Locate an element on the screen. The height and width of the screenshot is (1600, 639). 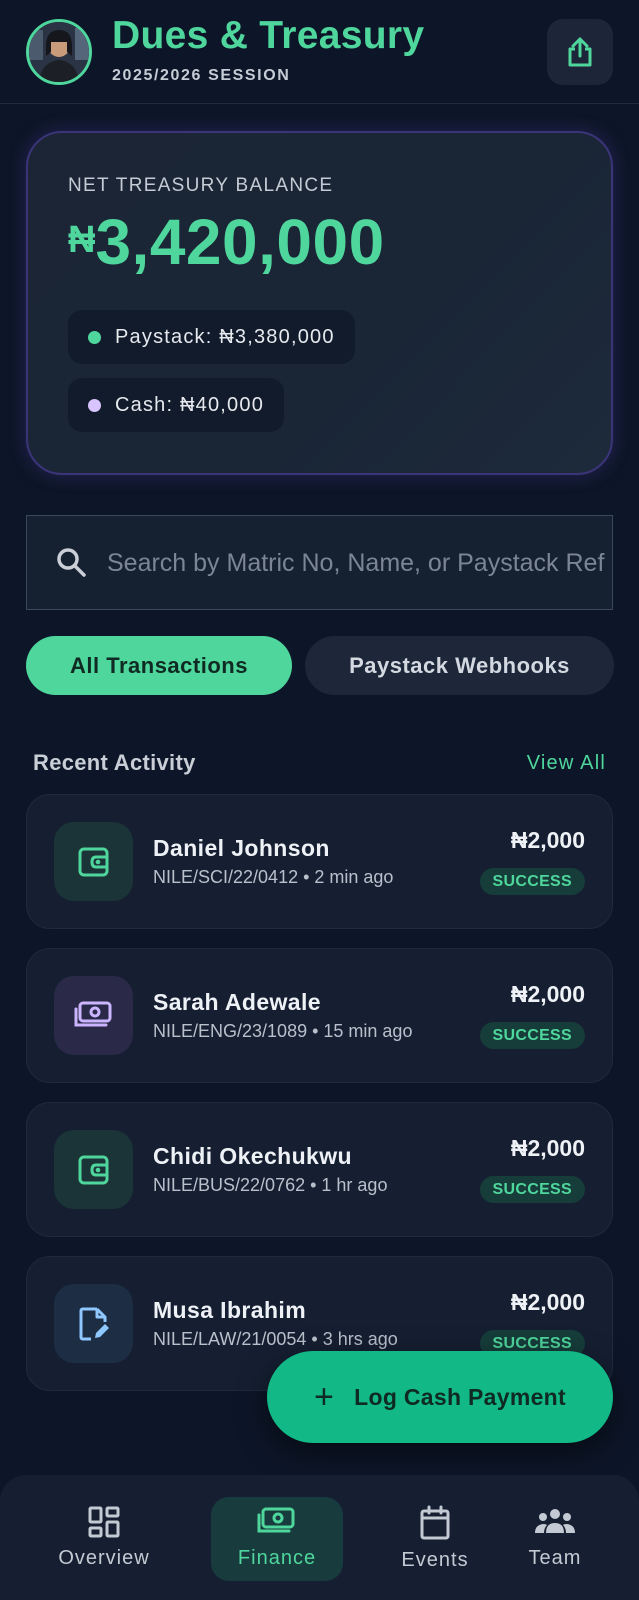
transaction-meta: NILE/ENG/23/1089 • 15 min ago is located at coordinates (283, 1031).